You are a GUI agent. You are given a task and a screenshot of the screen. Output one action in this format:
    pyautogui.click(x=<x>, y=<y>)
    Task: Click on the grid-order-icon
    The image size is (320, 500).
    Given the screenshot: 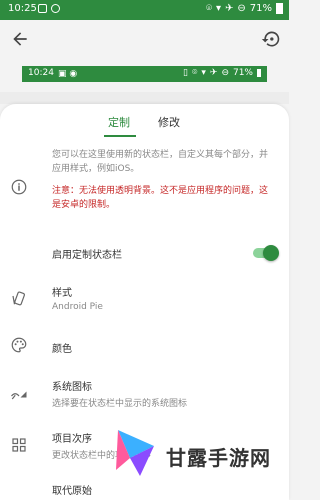 What is the action you would take?
    pyautogui.click(x=19, y=445)
    